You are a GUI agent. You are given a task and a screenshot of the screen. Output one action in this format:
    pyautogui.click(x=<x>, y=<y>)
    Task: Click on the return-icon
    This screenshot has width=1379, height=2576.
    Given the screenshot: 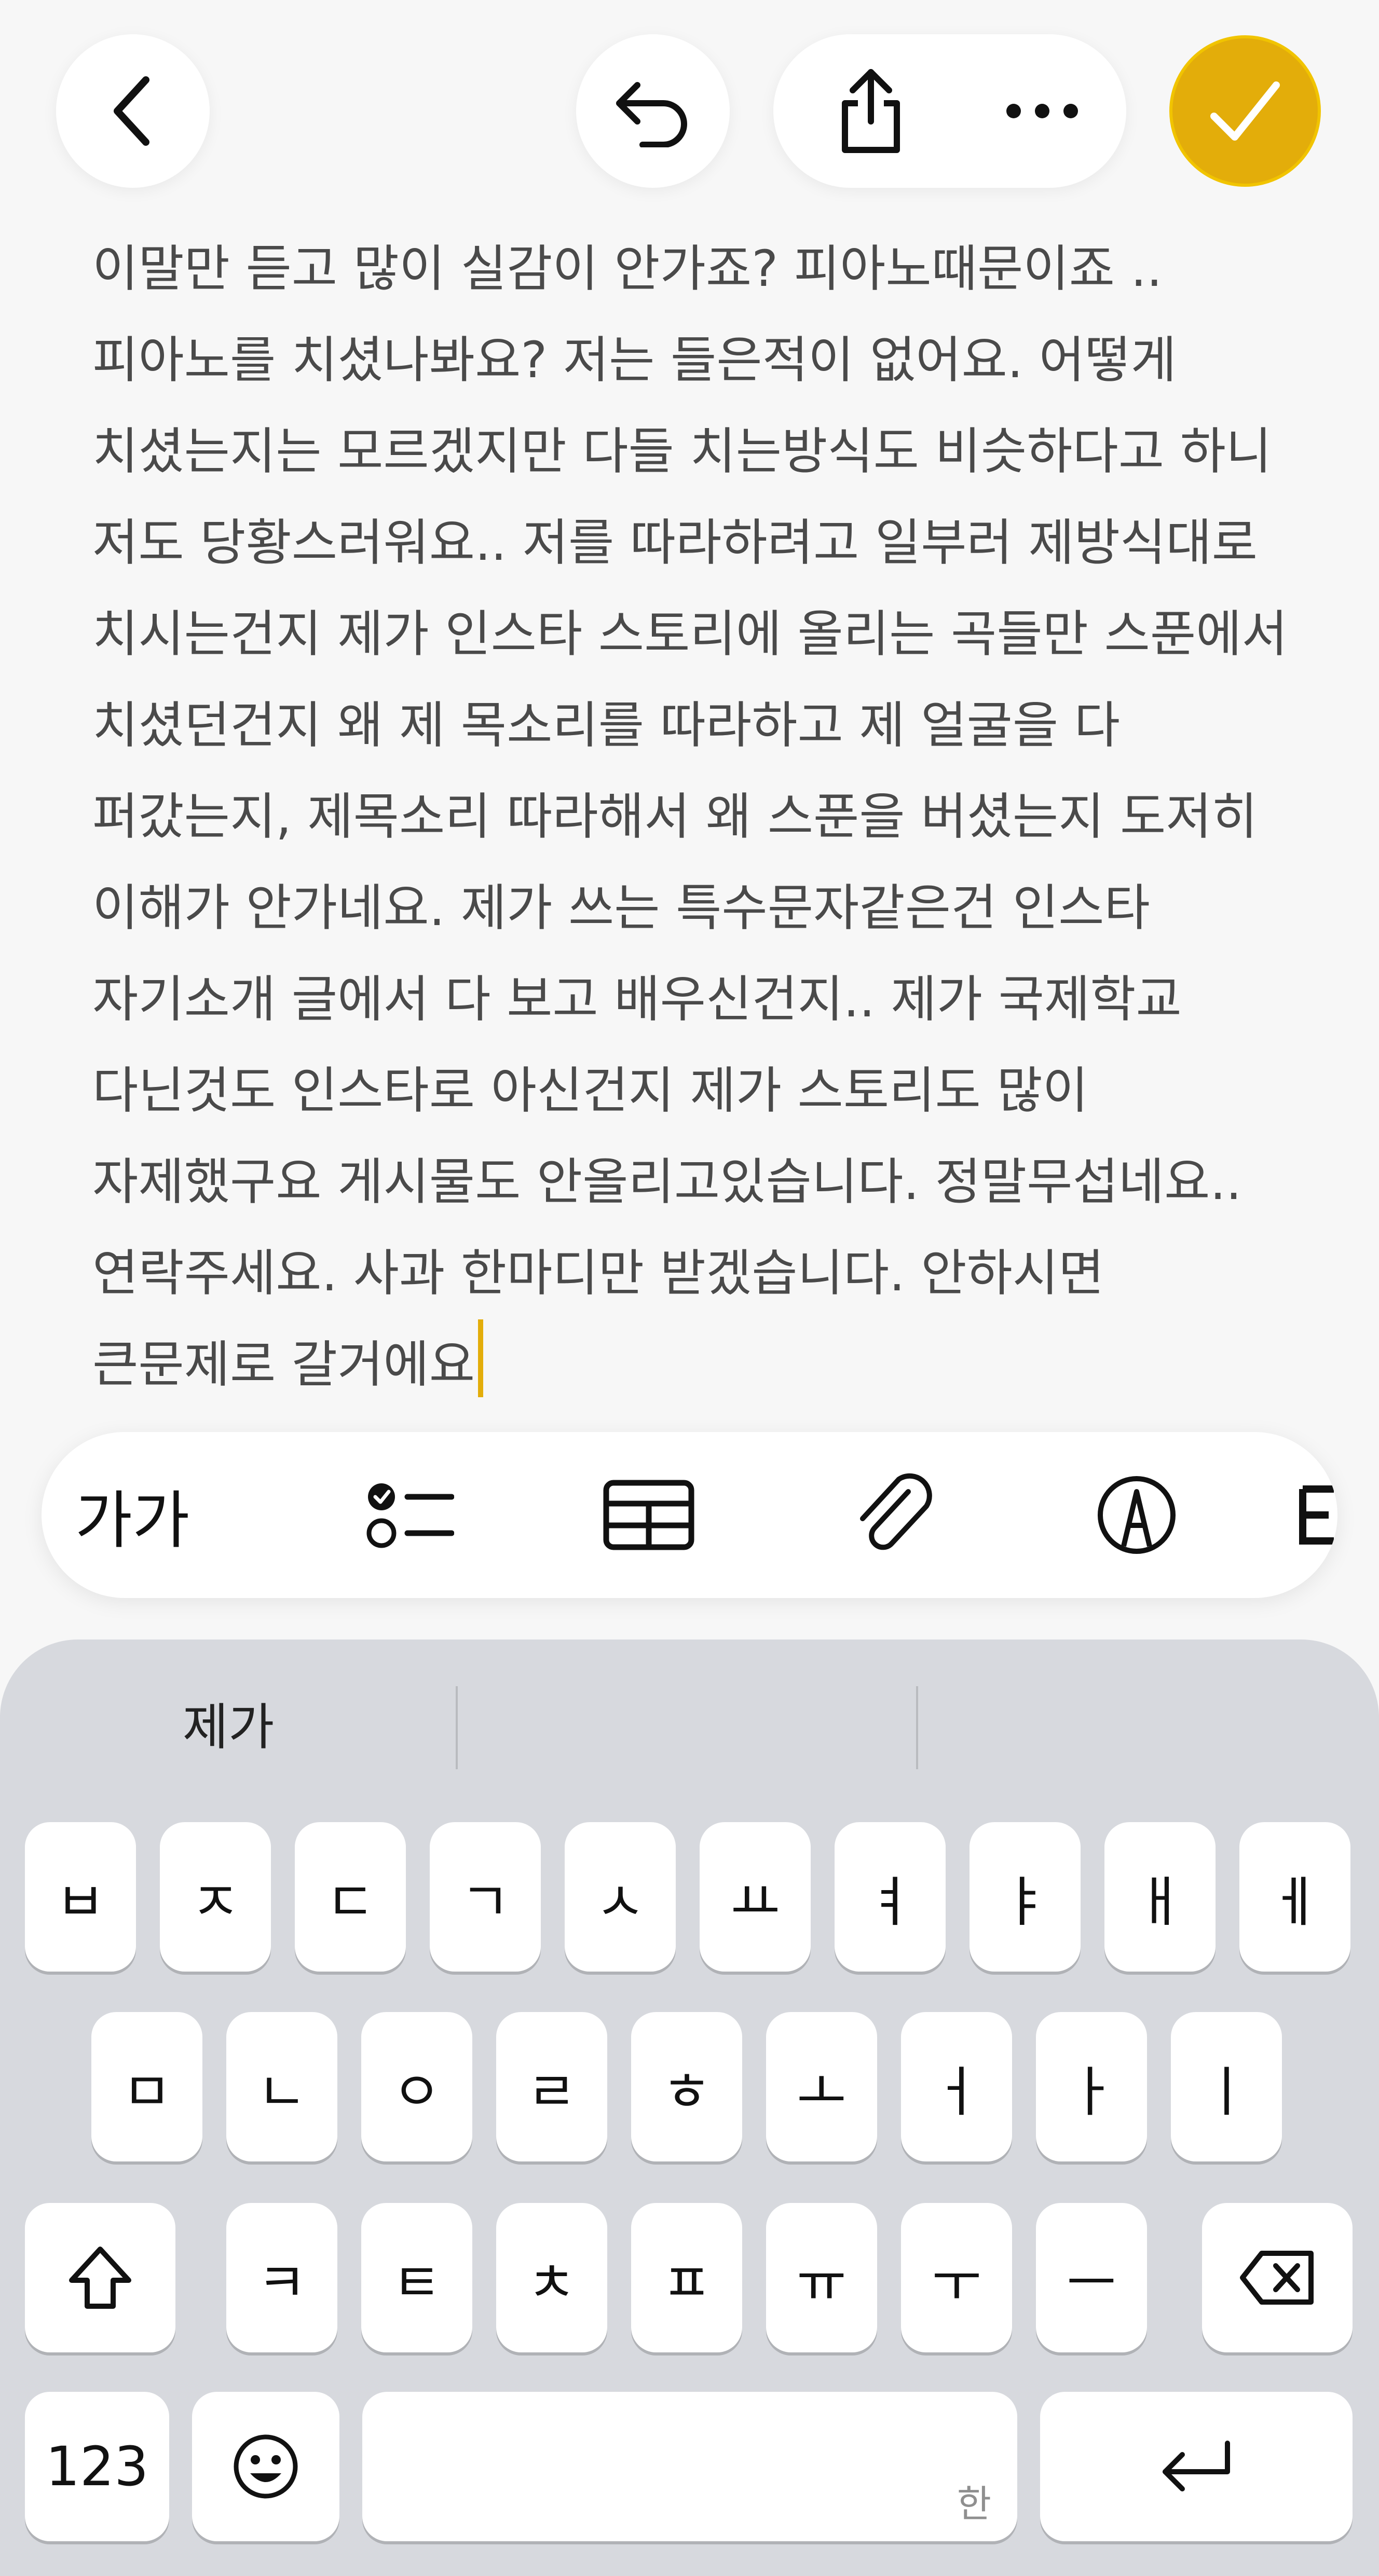 What is the action you would take?
    pyautogui.click(x=1196, y=2466)
    